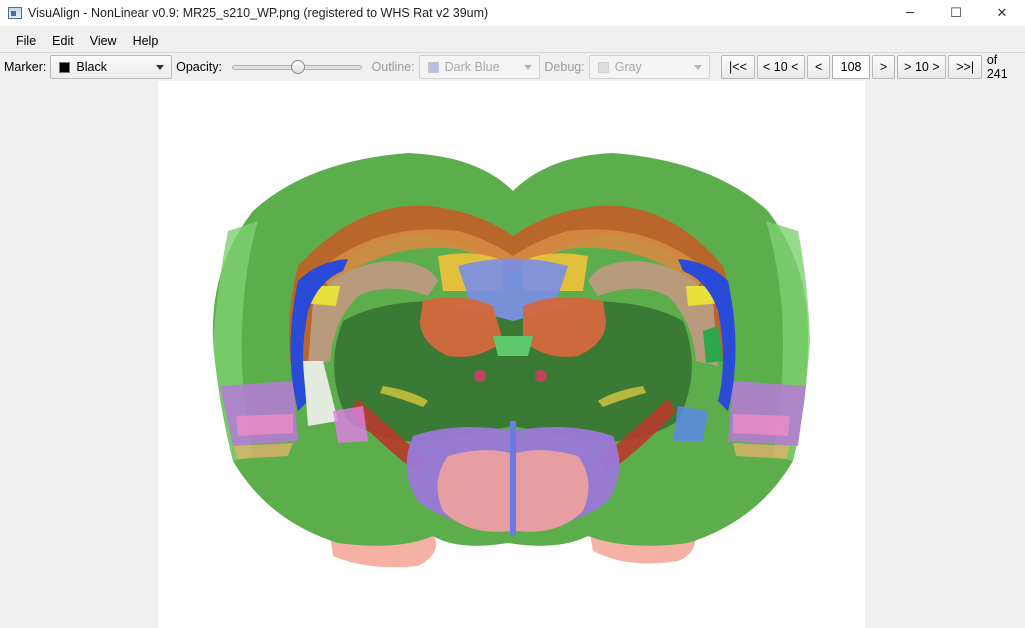 The width and height of the screenshot is (1025, 628). Describe the element at coordinates (433, 67) in the screenshot. I see `outline-color-swatch` at that location.